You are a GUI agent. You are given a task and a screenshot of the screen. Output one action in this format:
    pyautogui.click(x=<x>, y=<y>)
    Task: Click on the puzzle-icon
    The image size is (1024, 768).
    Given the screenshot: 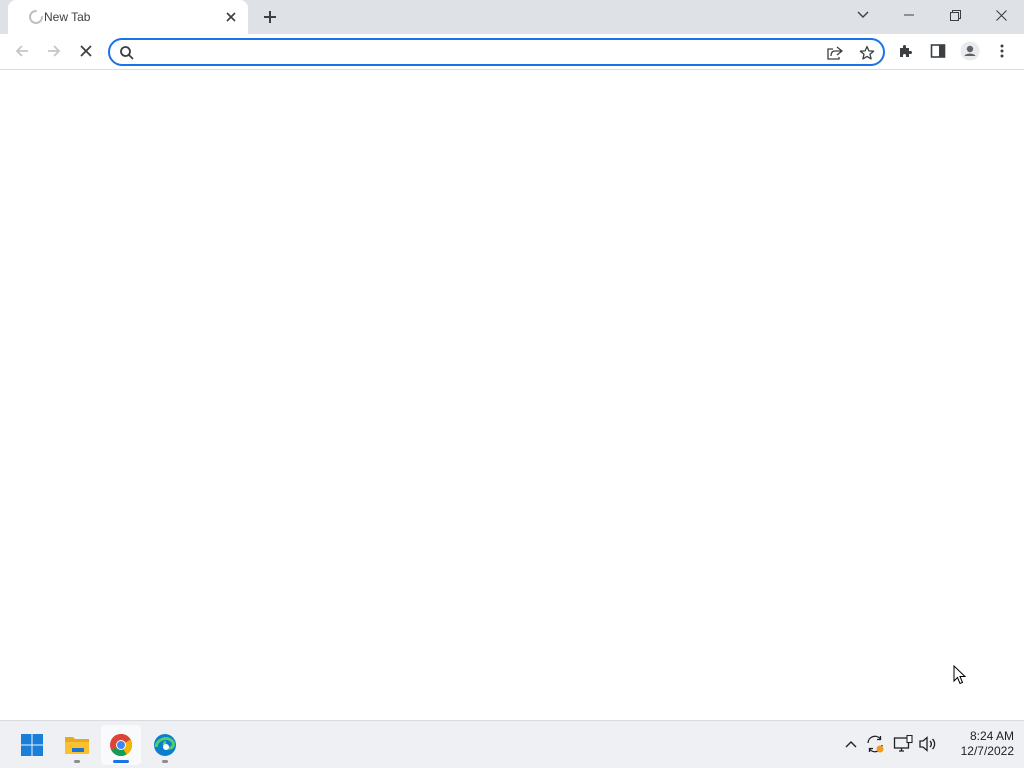 What is the action you would take?
    pyautogui.click(x=906, y=51)
    